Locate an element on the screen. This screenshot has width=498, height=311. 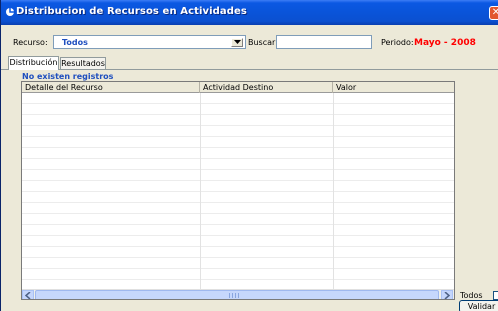
periodo-label: Periodo: is located at coordinates (397, 42).